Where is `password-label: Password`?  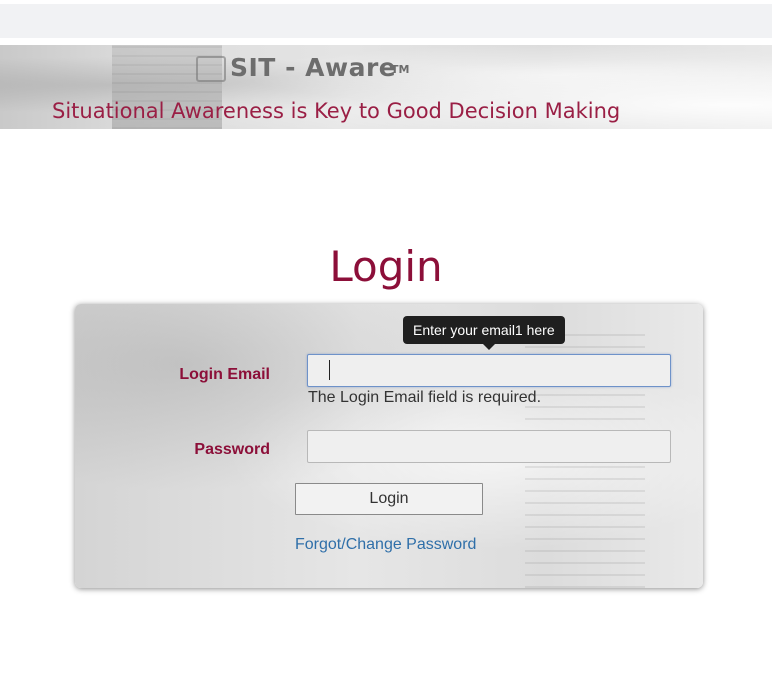 password-label: Password is located at coordinates (232, 449).